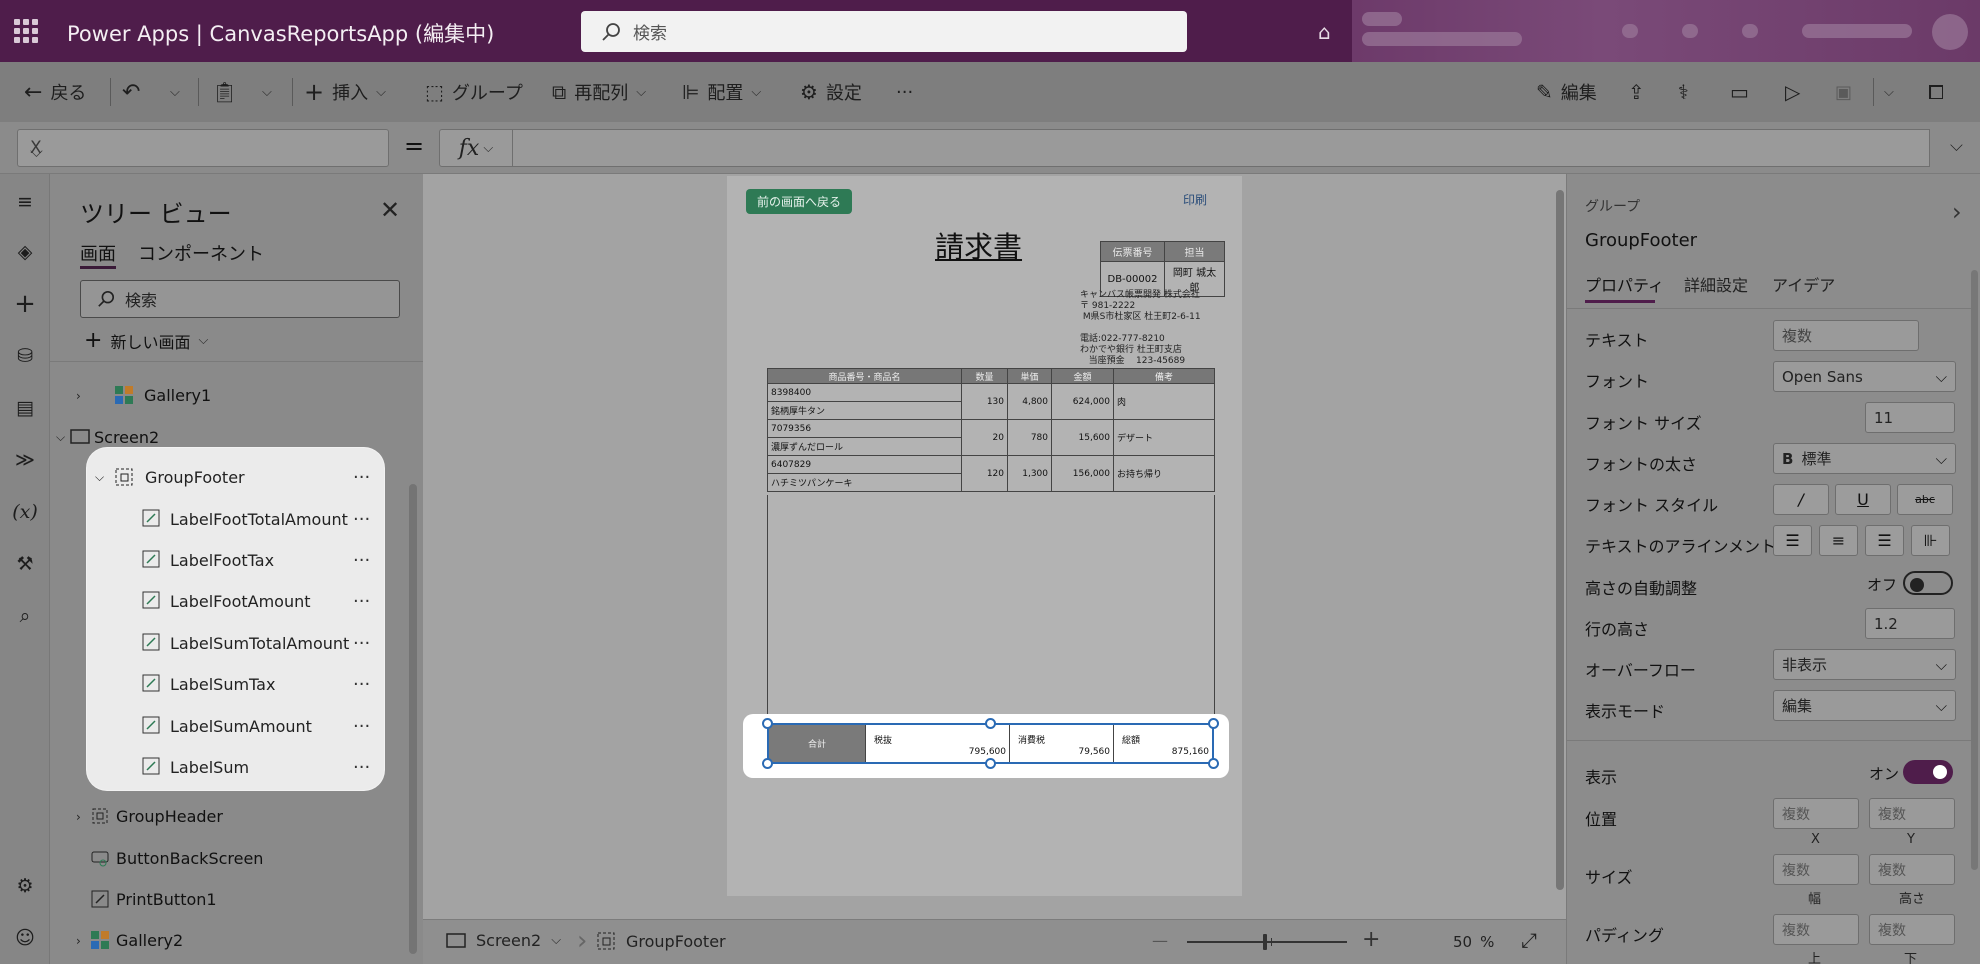 Image resolution: width=1980 pixels, height=964 pixels. What do you see at coordinates (25, 512) in the screenshot?
I see `variables-icon: (x)` at bounding box center [25, 512].